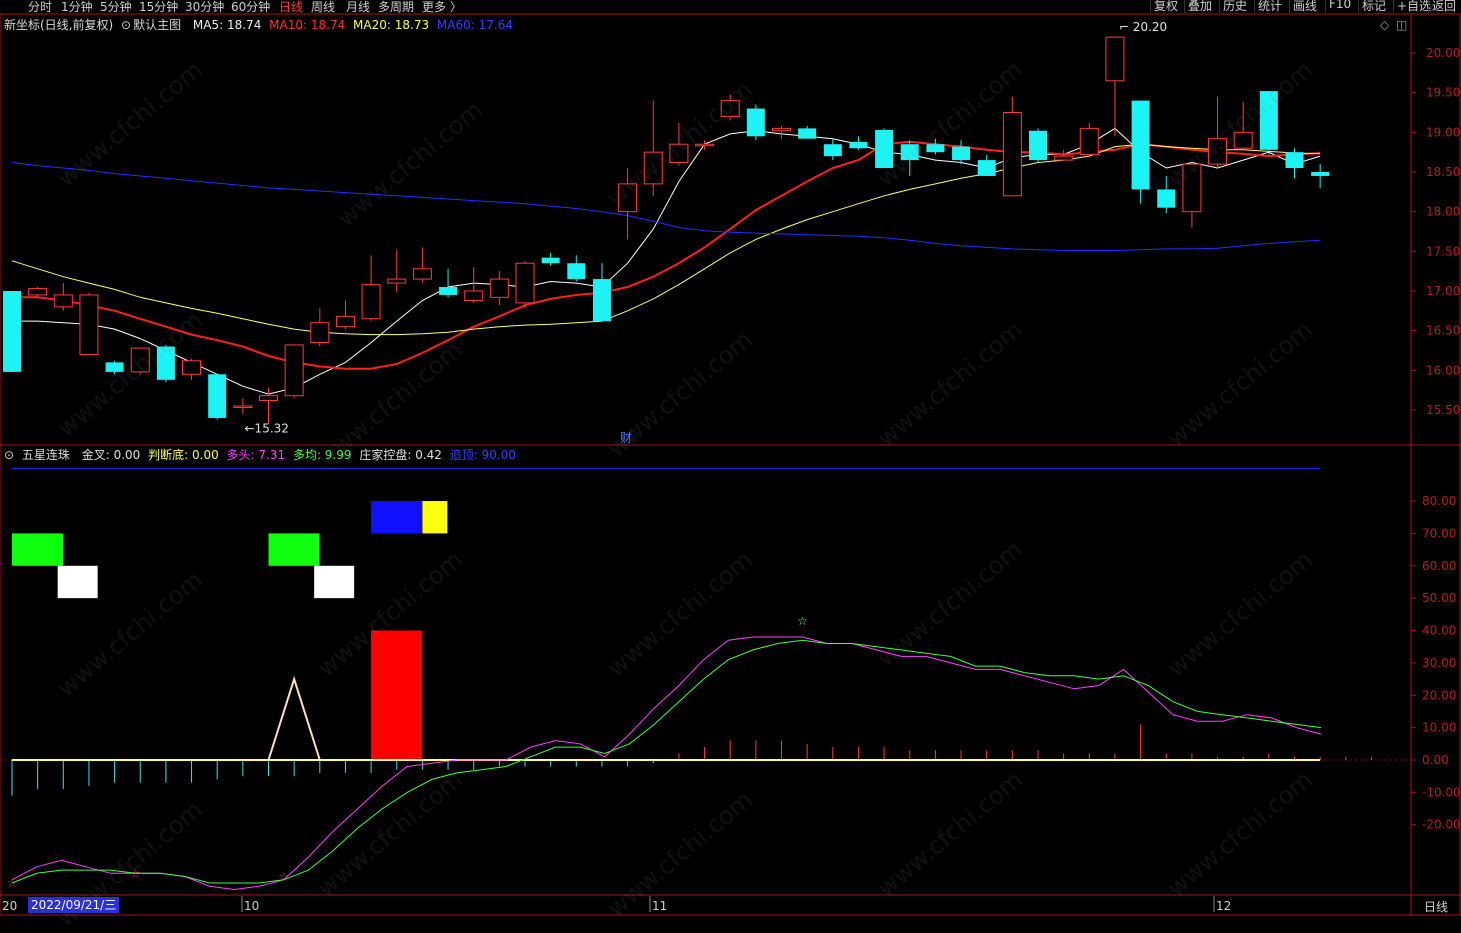 The width and height of the screenshot is (1461, 933). I want to click on indicator-name: 五星连珠, so click(45, 455).